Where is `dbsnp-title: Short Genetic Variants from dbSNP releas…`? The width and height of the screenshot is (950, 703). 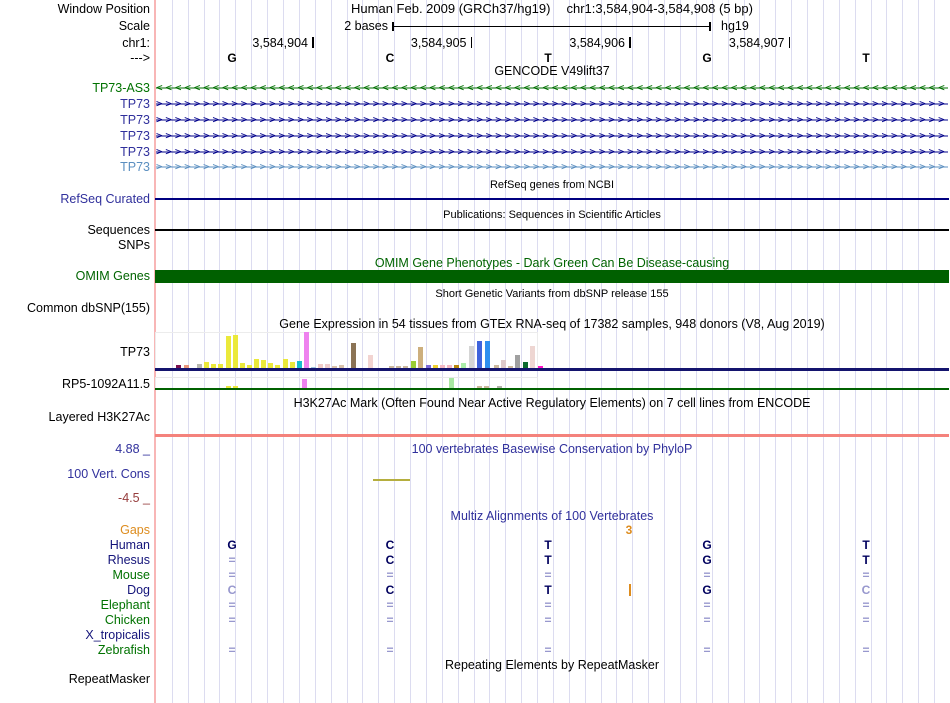 dbsnp-title: Short Genetic Variants from dbSNP releas… is located at coordinates (552, 294).